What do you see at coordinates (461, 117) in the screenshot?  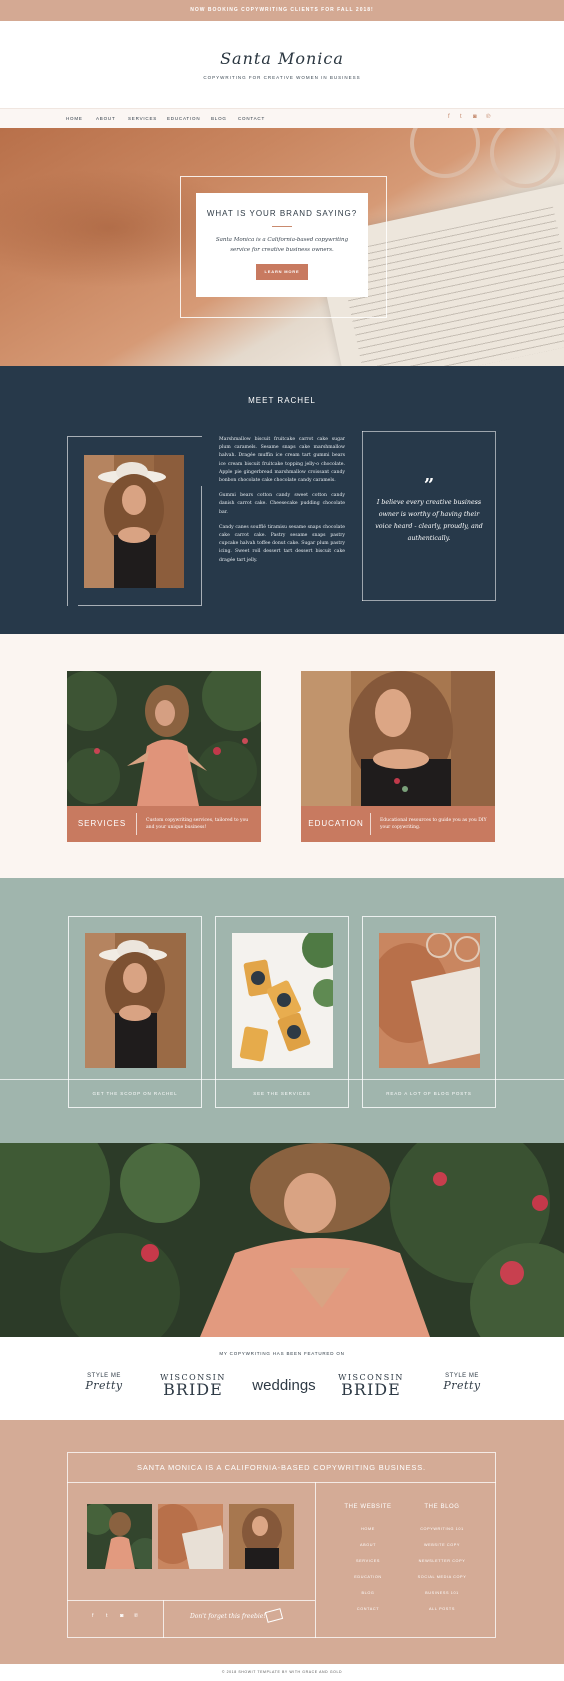 I see `twitter-icon: t` at bounding box center [461, 117].